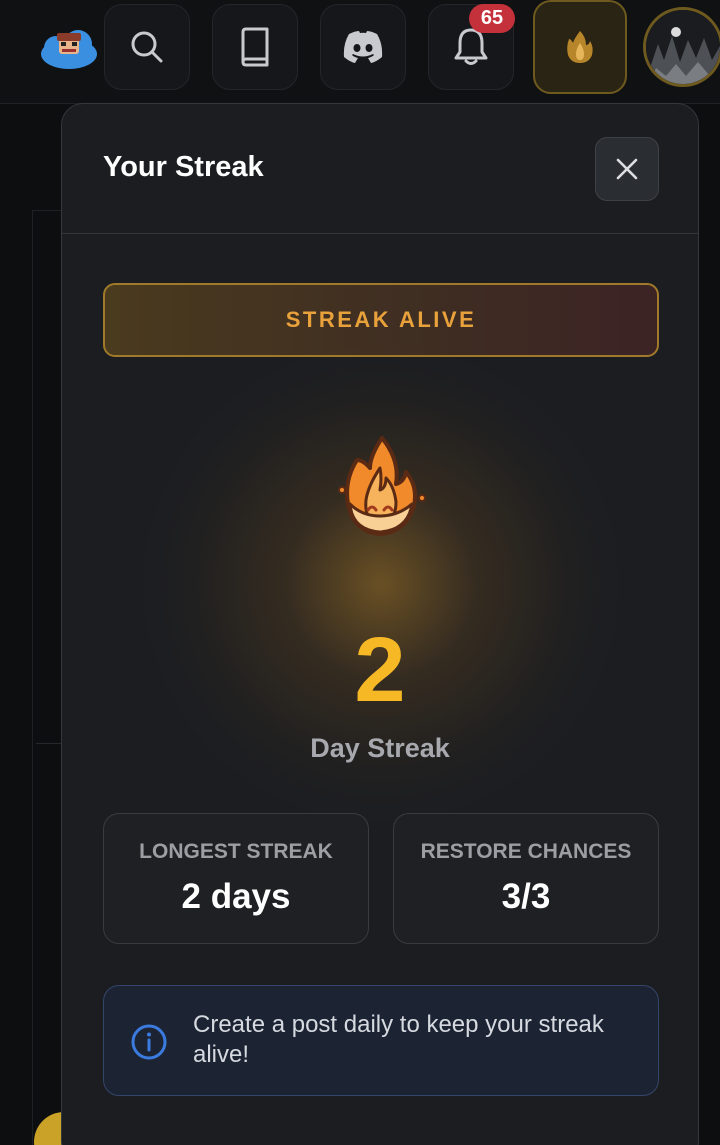 The width and height of the screenshot is (720, 1145). What do you see at coordinates (183, 167) in the screenshot?
I see `modal-title: Your Streak` at bounding box center [183, 167].